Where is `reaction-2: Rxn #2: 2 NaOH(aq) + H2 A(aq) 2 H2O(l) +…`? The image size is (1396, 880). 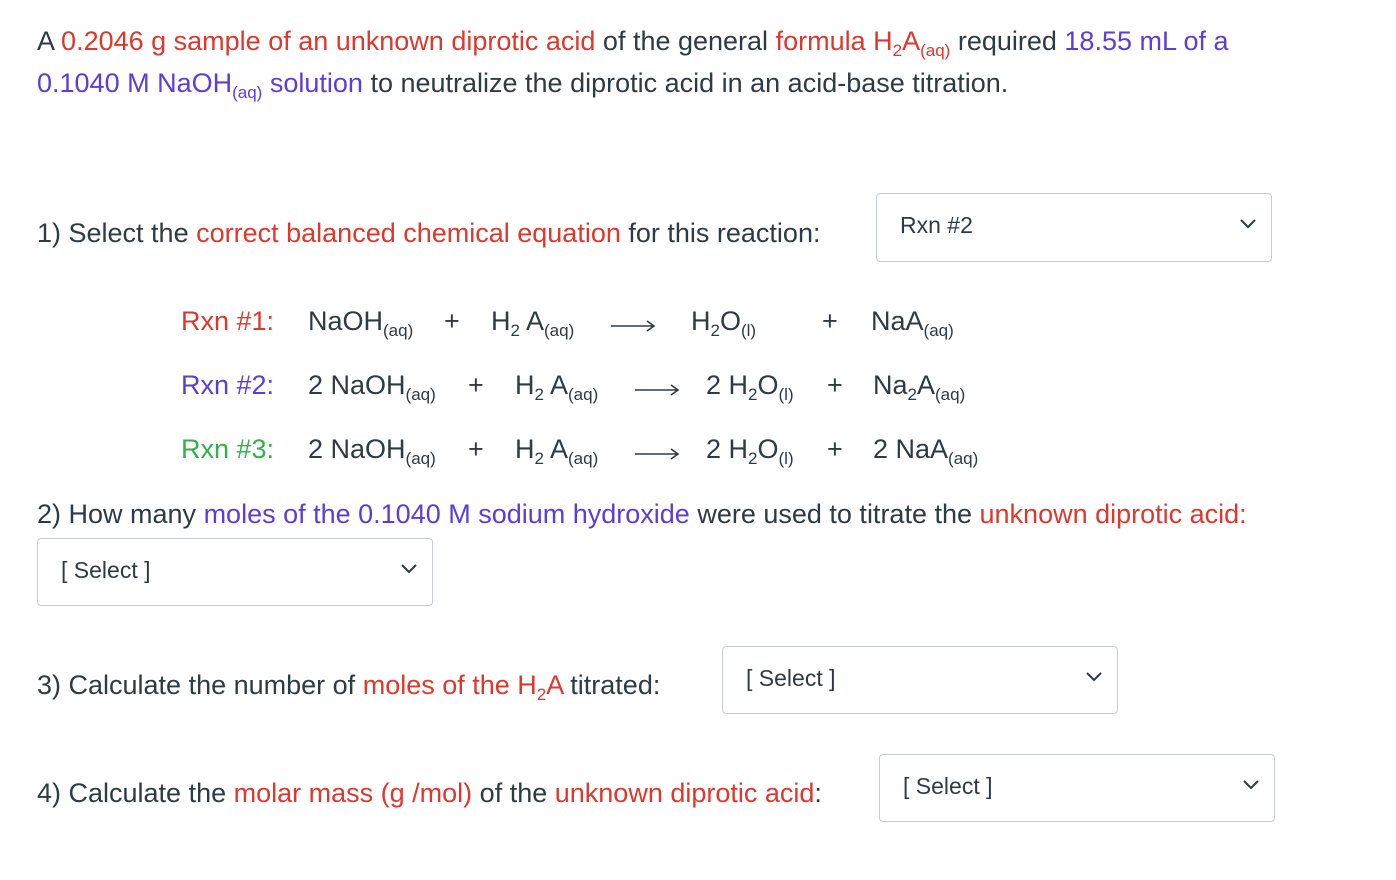 reaction-2: Rxn #2: 2 NaOH(aq) + H2 A(aq) 2 H2O(l) +… is located at coordinates (573, 387).